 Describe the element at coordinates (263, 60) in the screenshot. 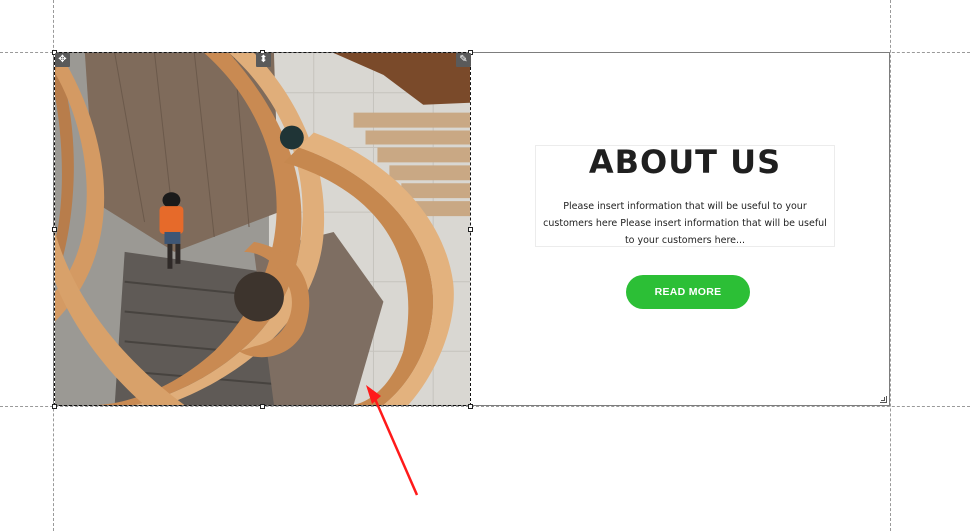

I see `arrange-icon: ⬍` at that location.